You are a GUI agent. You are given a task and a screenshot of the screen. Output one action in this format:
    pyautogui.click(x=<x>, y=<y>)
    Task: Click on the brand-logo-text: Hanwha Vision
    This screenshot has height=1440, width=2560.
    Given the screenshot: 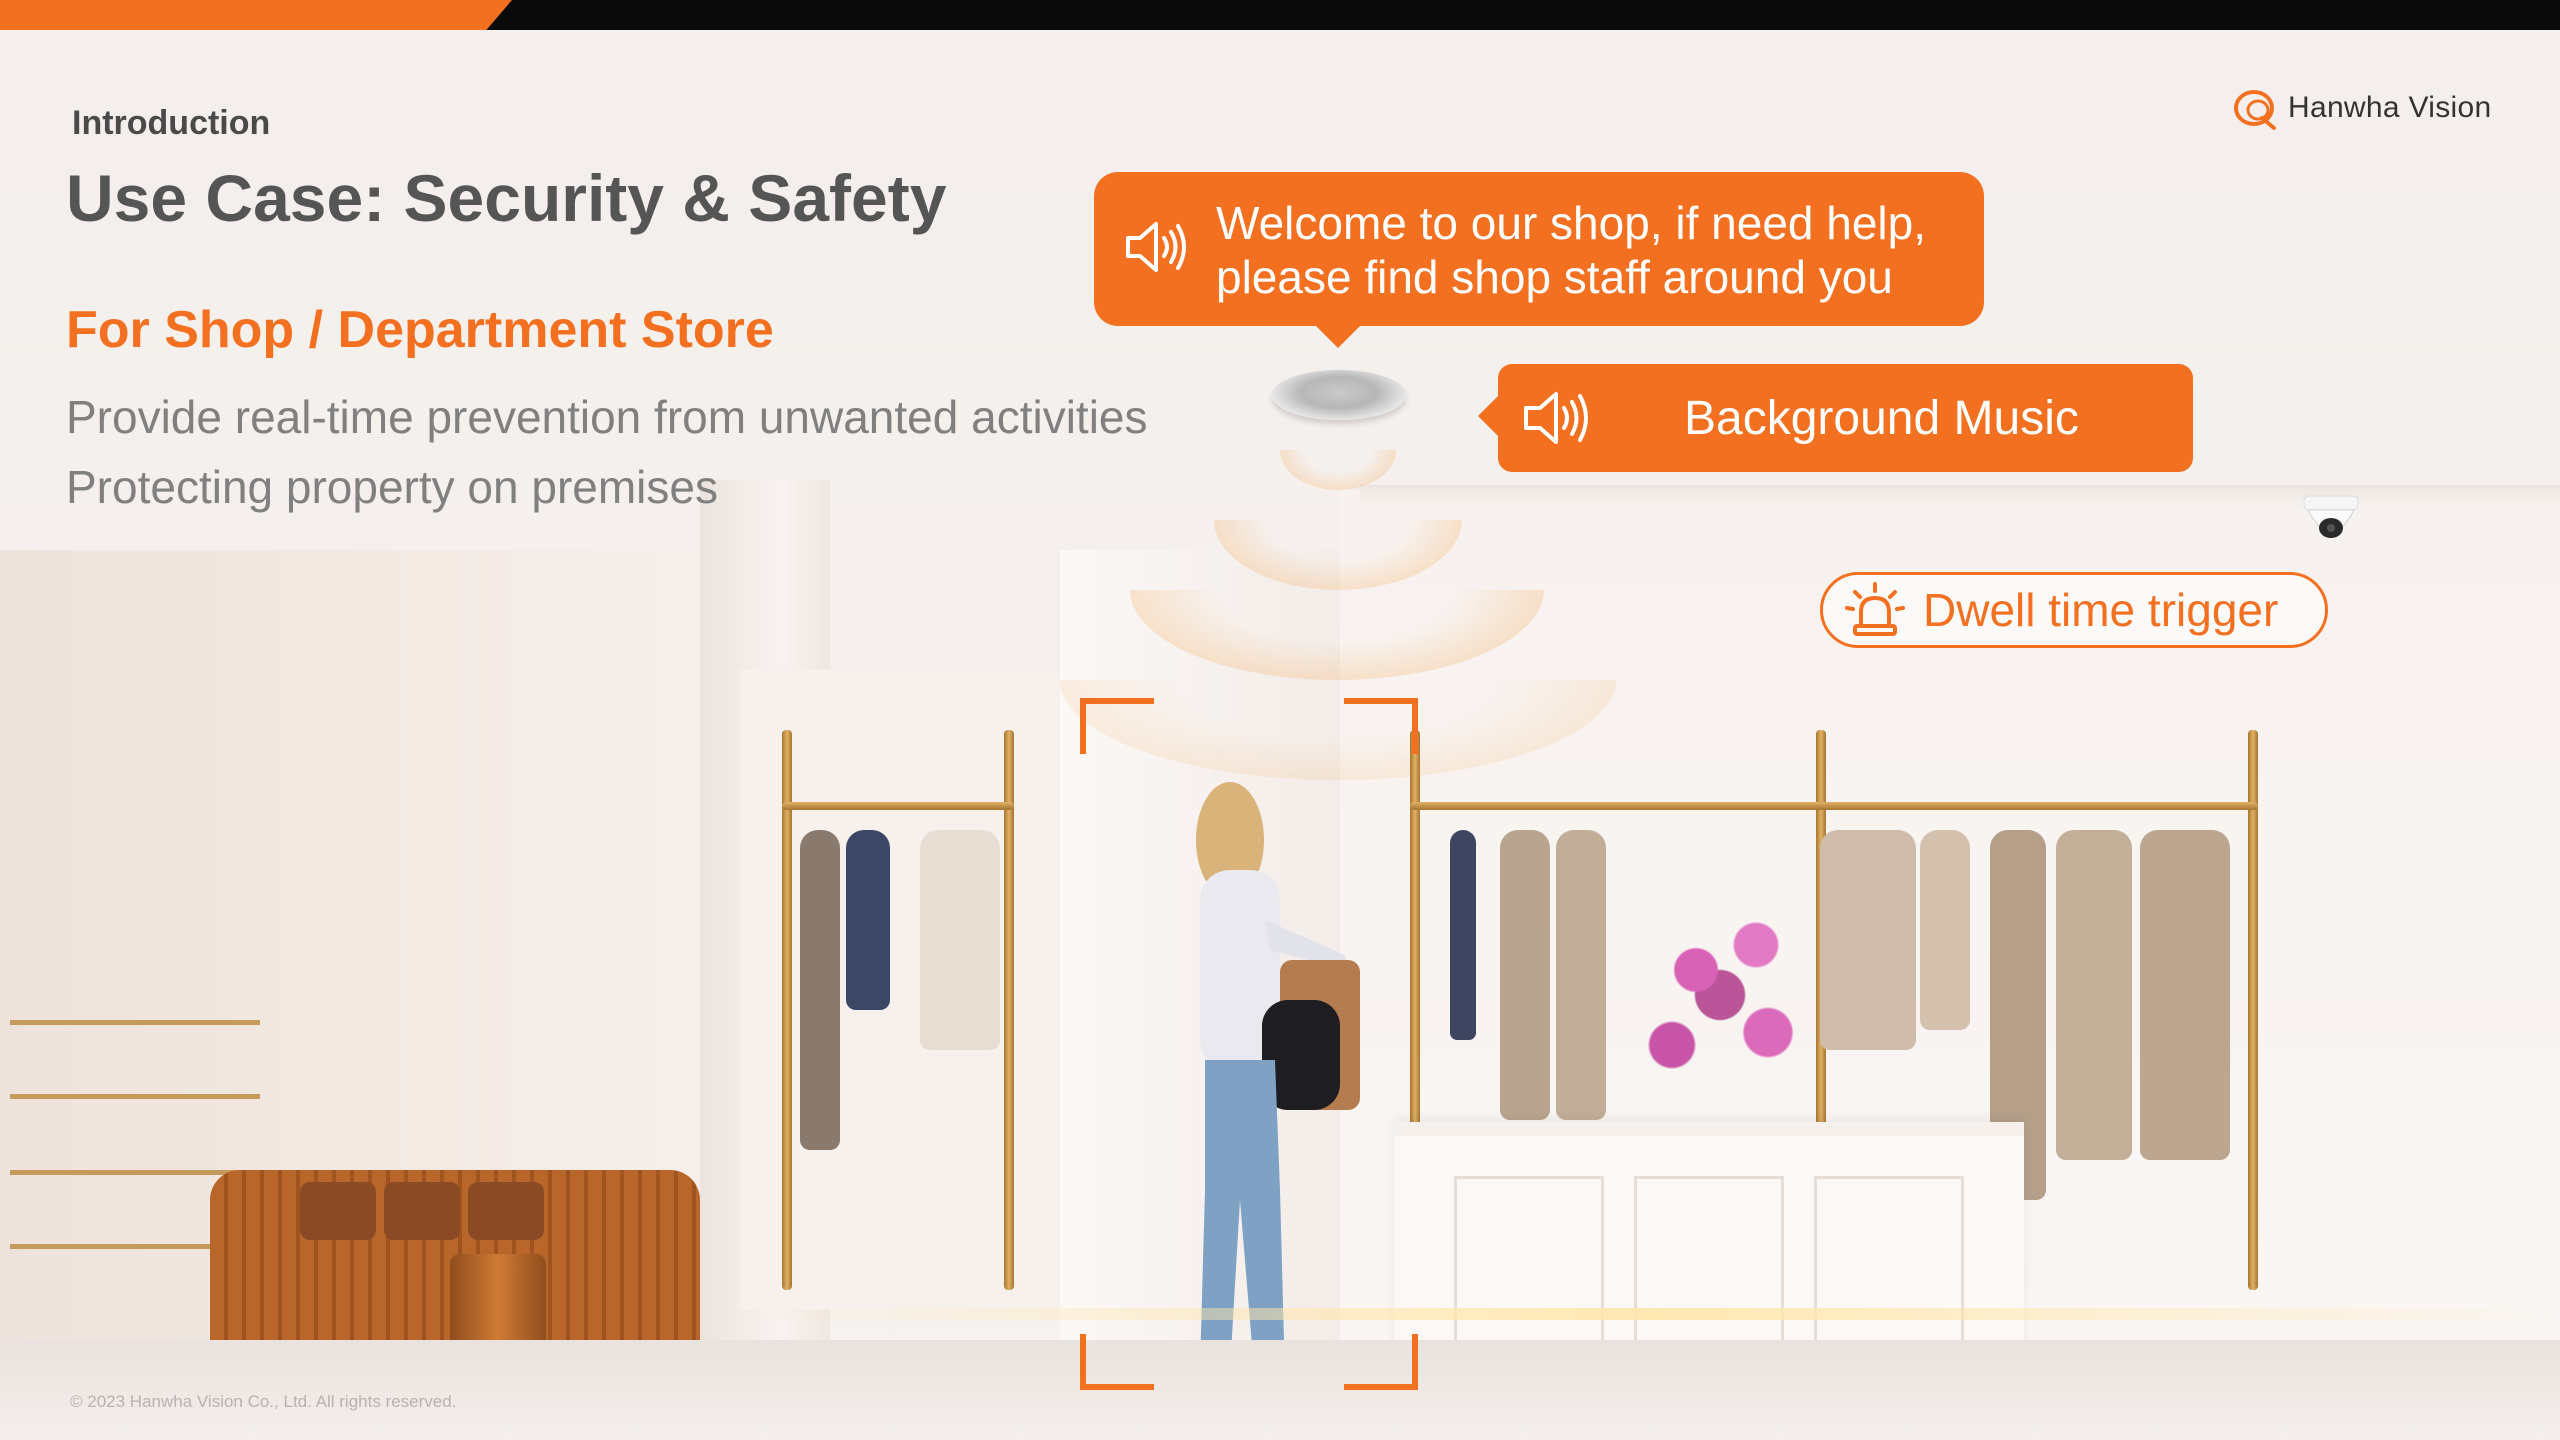 What is the action you would take?
    pyautogui.click(x=2390, y=107)
    